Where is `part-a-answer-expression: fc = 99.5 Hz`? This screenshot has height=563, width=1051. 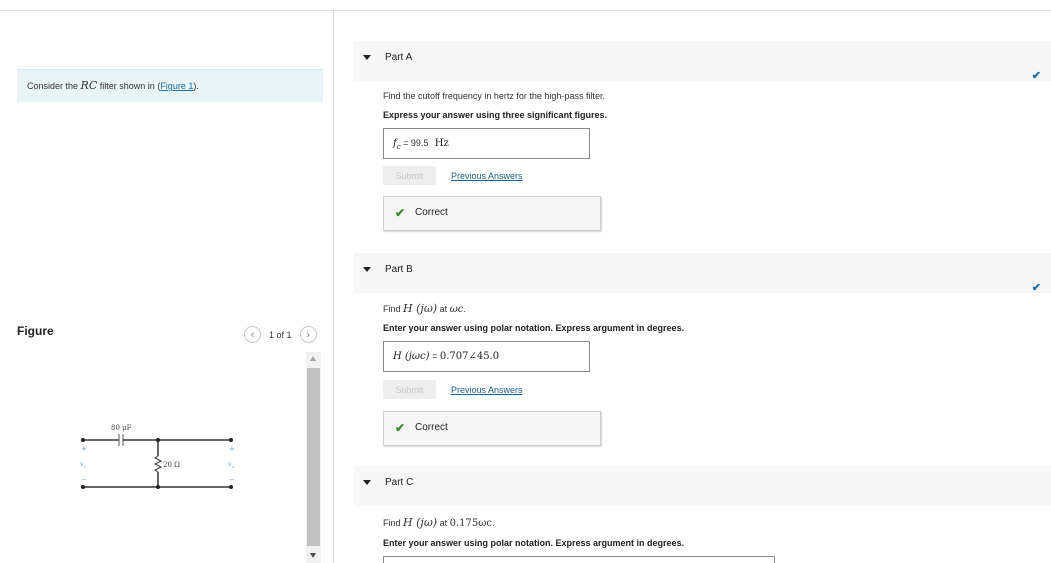
part-a-answer-expression: fc = 99.5 Hz is located at coordinates (421, 144).